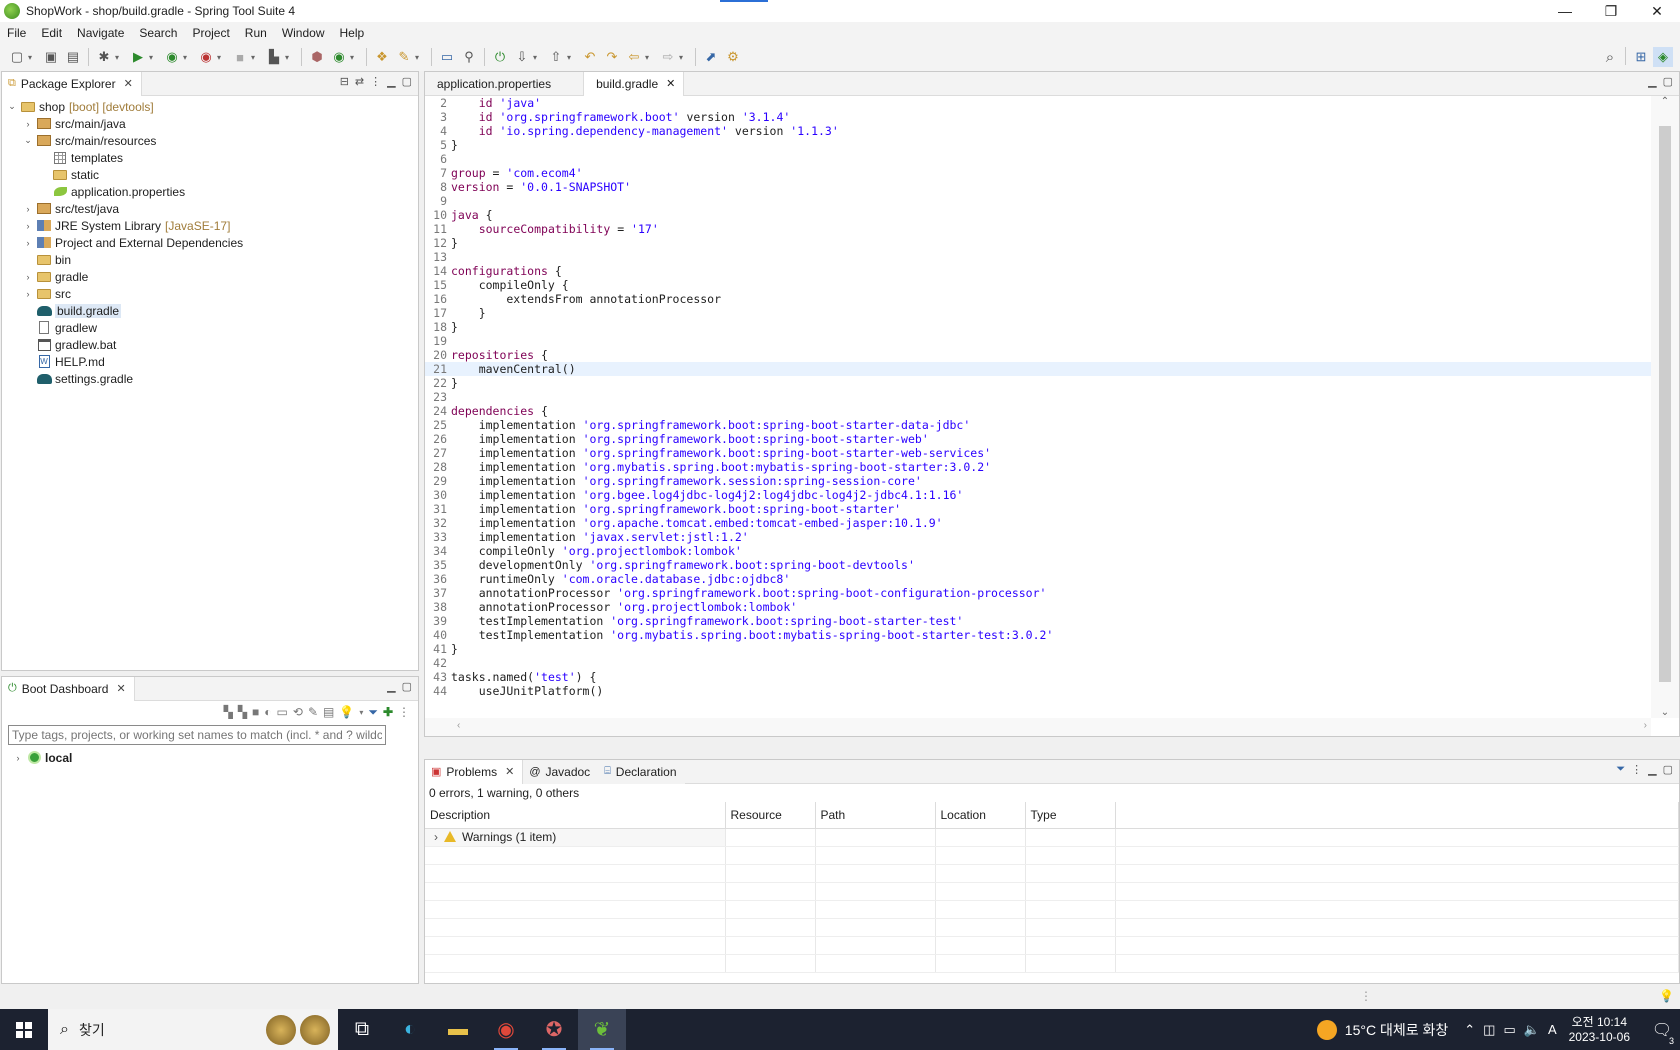  What do you see at coordinates (554, 1029) in the screenshot?
I see `game-app-icon: ✪` at bounding box center [554, 1029].